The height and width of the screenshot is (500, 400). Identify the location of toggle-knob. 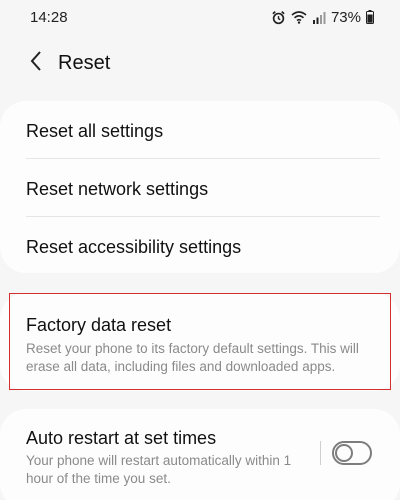
(344, 453).